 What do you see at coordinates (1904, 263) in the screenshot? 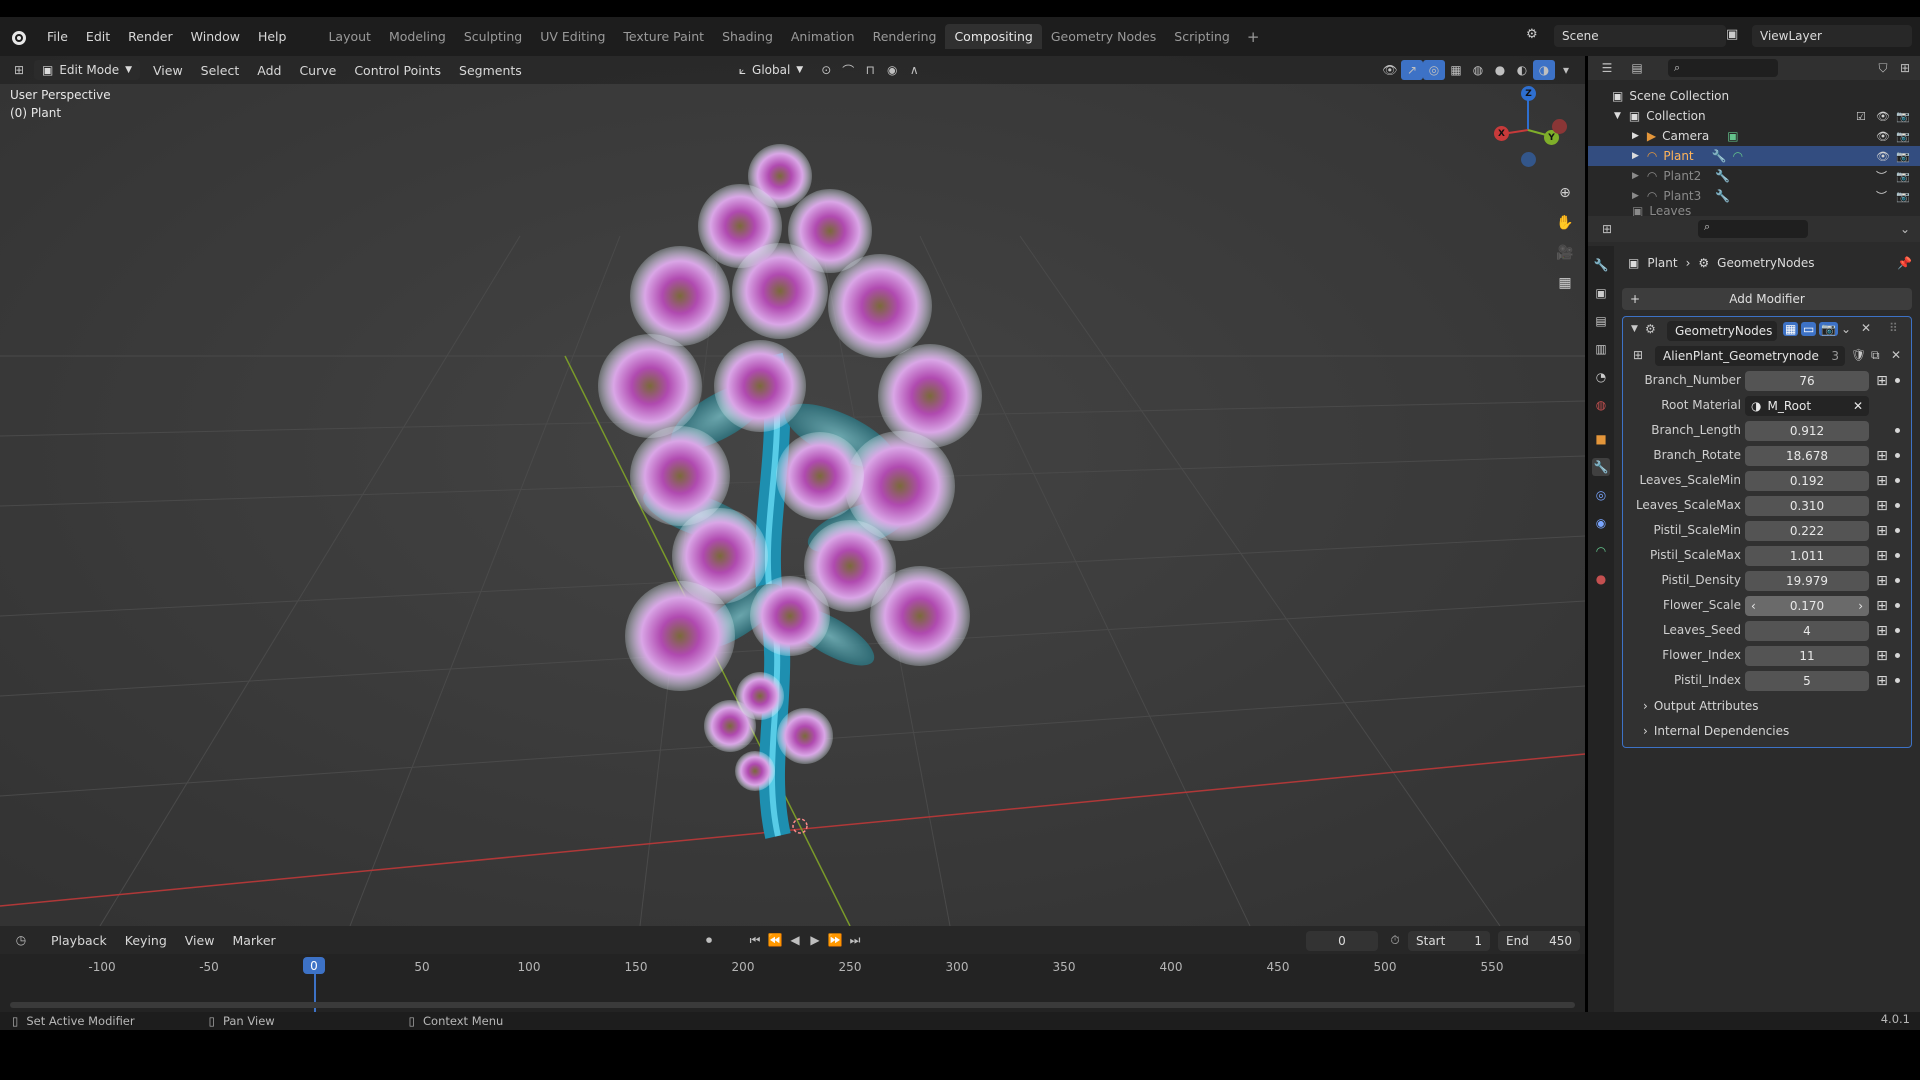
I see `pin-icon: 📌` at bounding box center [1904, 263].